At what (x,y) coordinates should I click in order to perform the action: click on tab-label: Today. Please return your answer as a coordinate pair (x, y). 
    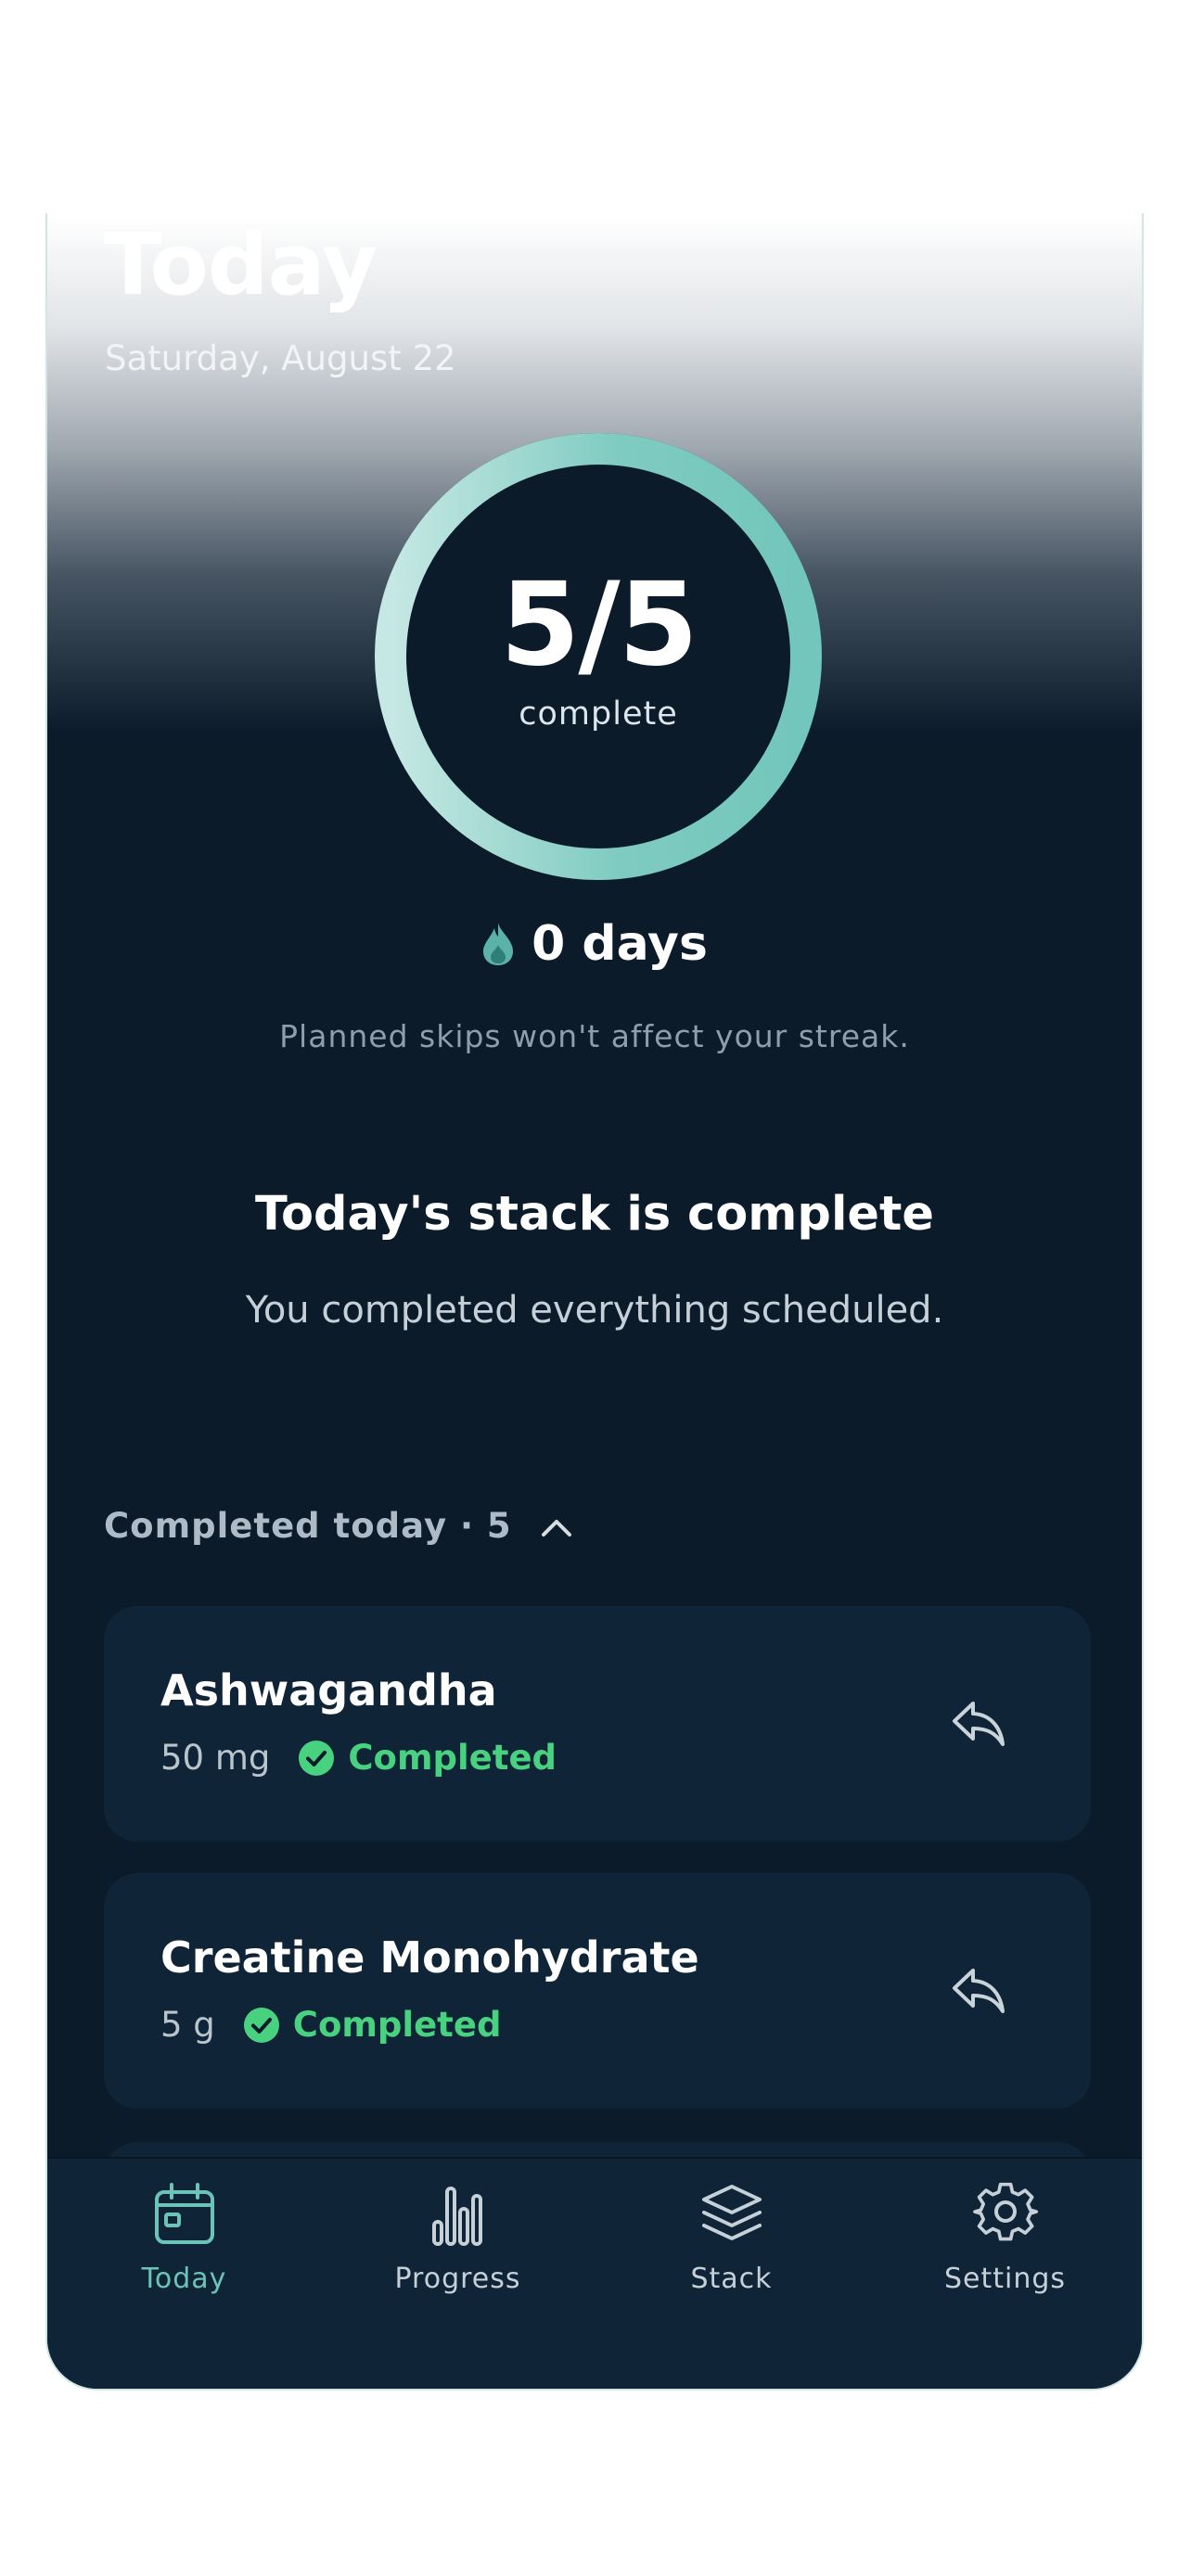
    Looking at the image, I should click on (184, 2279).